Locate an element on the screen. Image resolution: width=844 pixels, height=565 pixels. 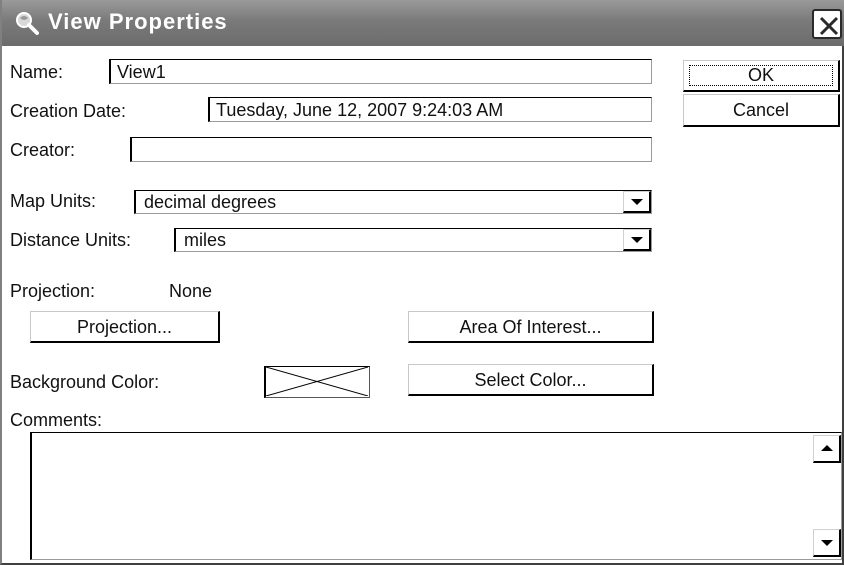
background-color-swatch is located at coordinates (317, 382).